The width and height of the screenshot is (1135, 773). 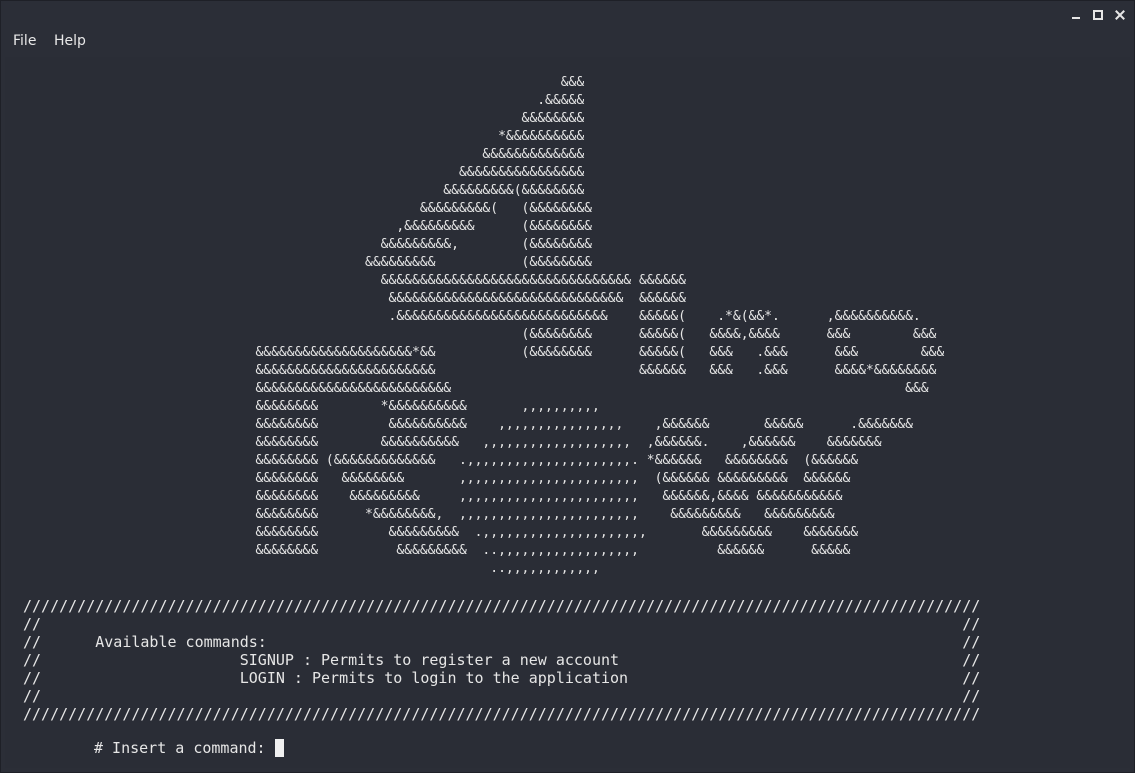 What do you see at coordinates (567, 15) in the screenshot?
I see `title-bar` at bounding box center [567, 15].